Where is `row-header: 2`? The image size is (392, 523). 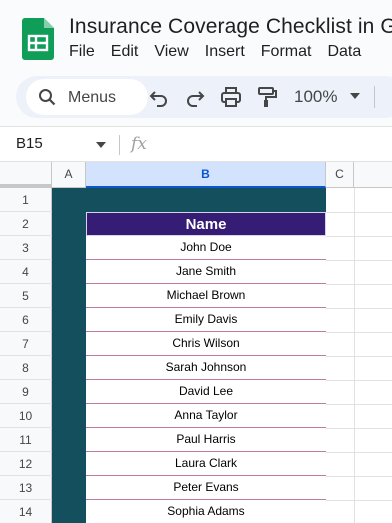
row-header: 2 is located at coordinates (26, 224).